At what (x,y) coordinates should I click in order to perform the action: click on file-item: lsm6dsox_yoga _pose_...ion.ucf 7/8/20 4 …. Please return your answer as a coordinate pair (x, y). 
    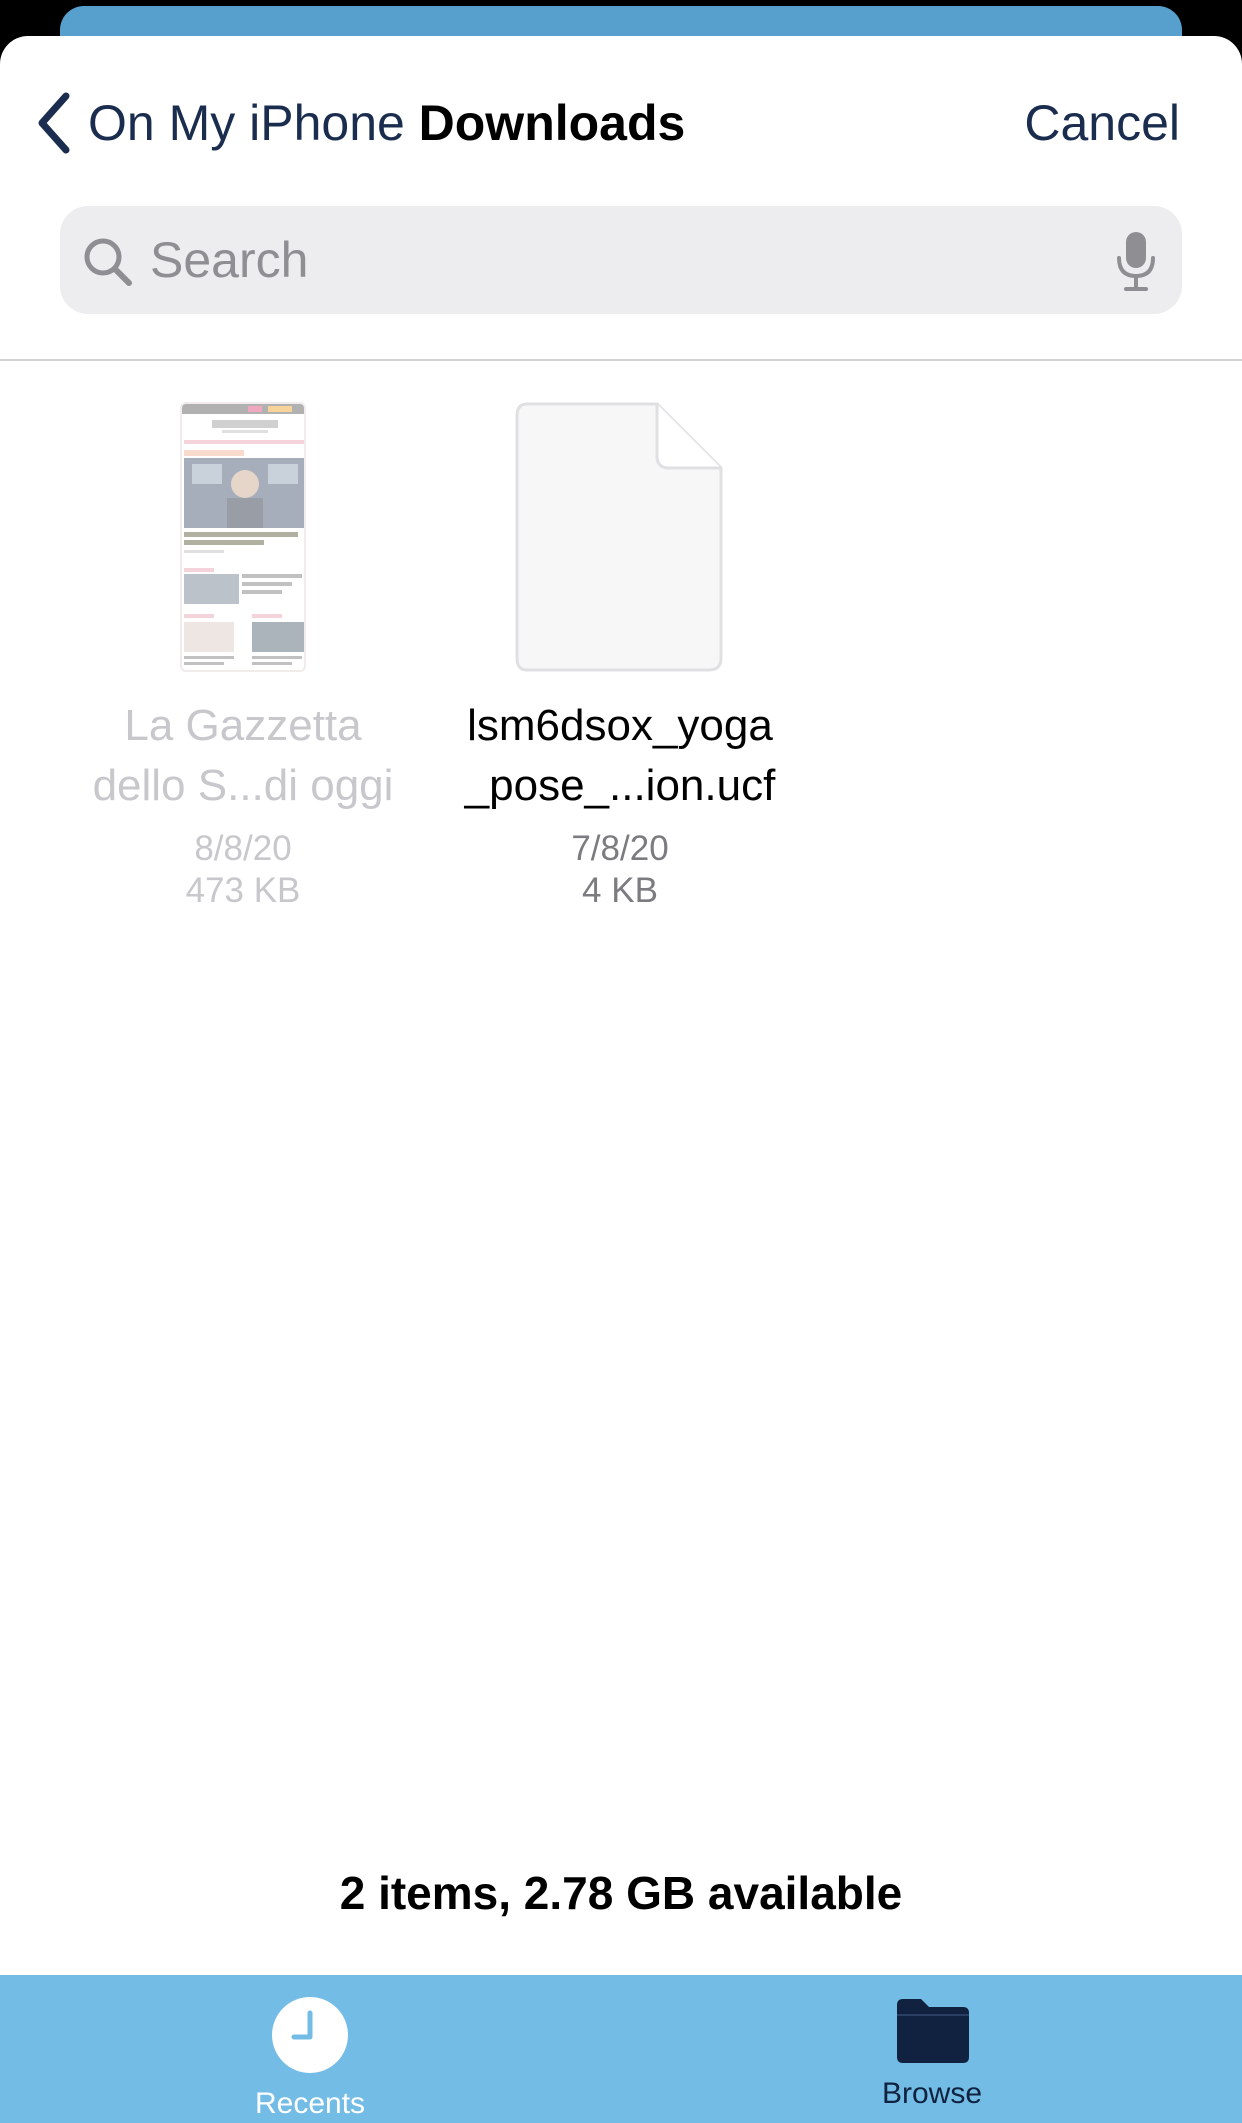
    Looking at the image, I should click on (620, 657).